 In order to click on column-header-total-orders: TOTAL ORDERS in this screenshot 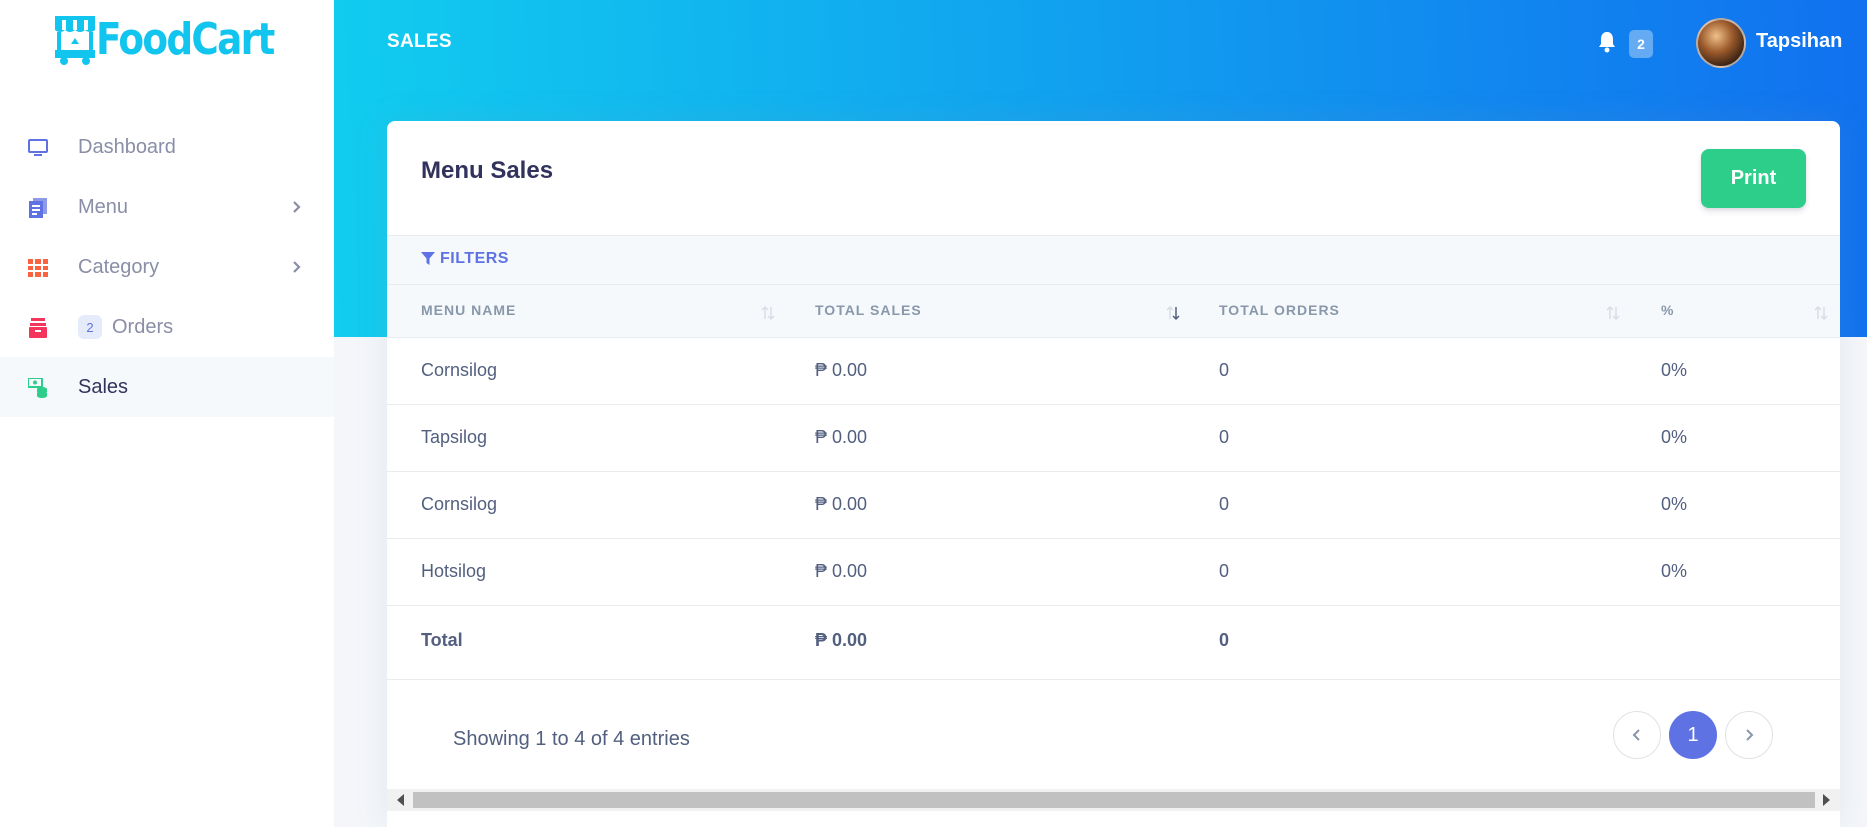, I will do `click(1279, 310)`.